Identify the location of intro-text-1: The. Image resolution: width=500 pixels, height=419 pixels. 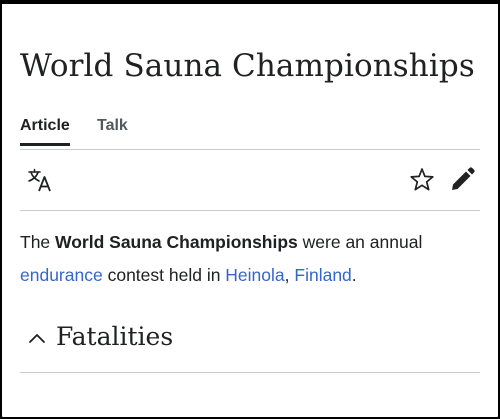
(38, 242).